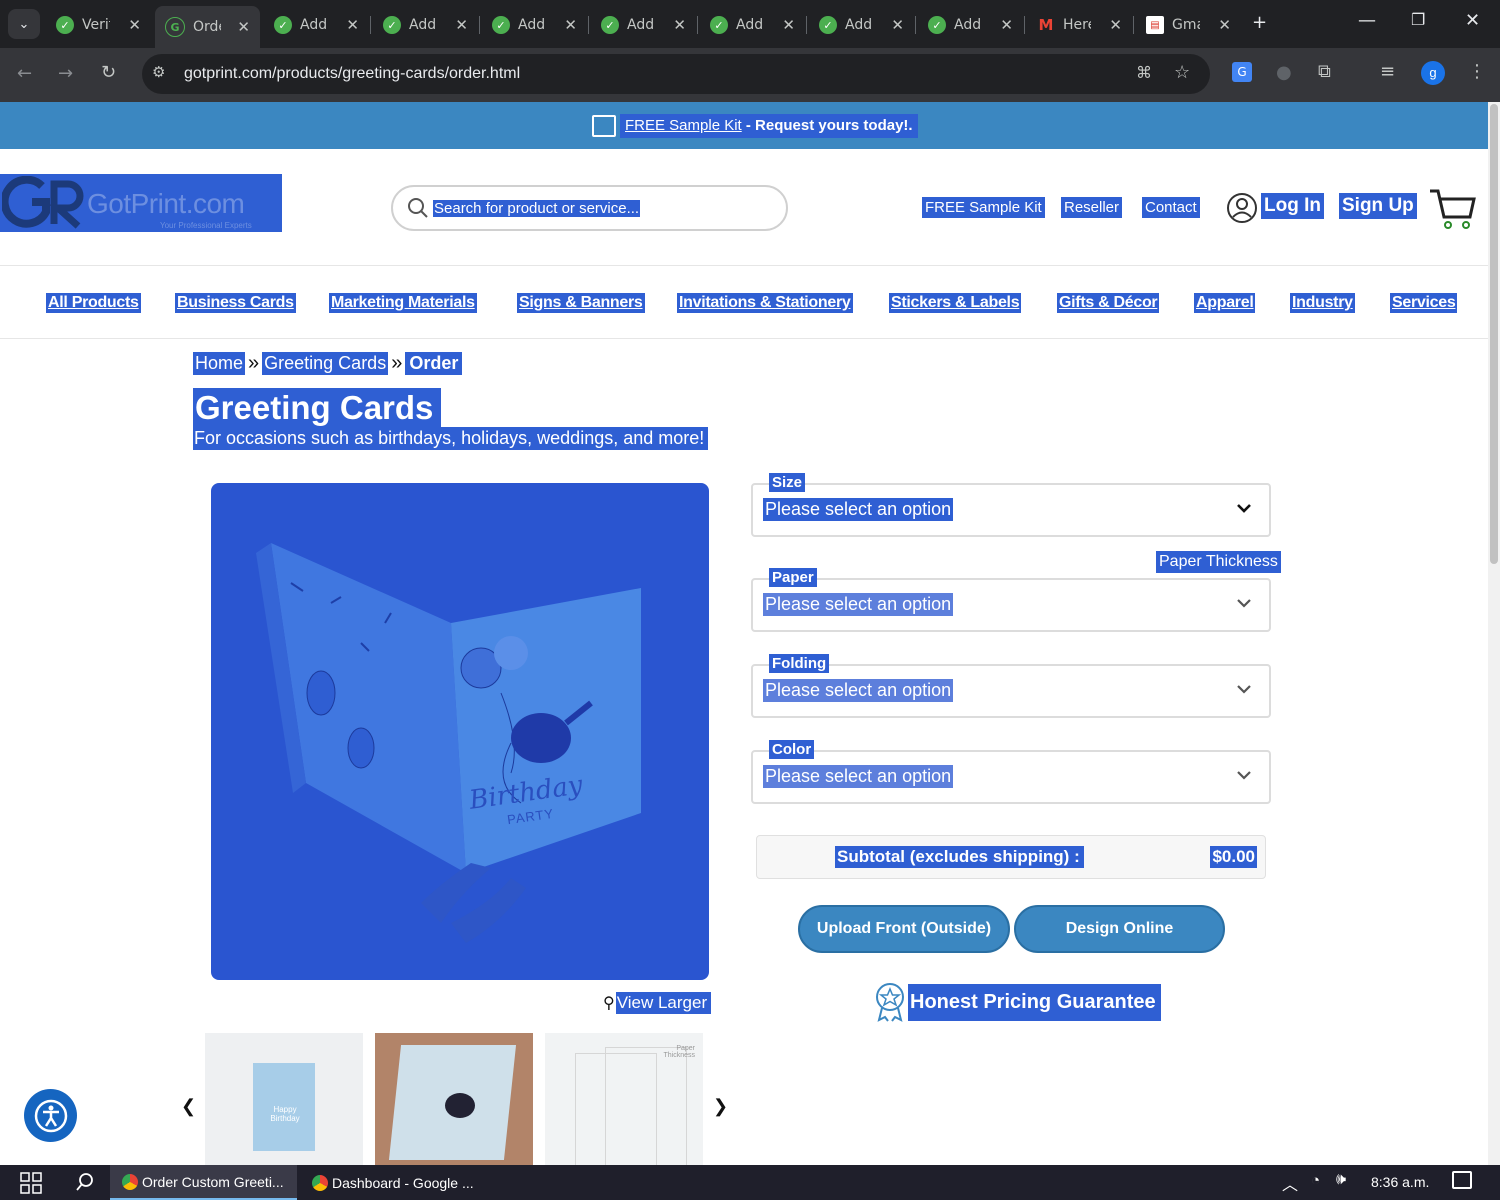 This screenshot has height=1200, width=1500. I want to click on search-icon, so click(418, 208).